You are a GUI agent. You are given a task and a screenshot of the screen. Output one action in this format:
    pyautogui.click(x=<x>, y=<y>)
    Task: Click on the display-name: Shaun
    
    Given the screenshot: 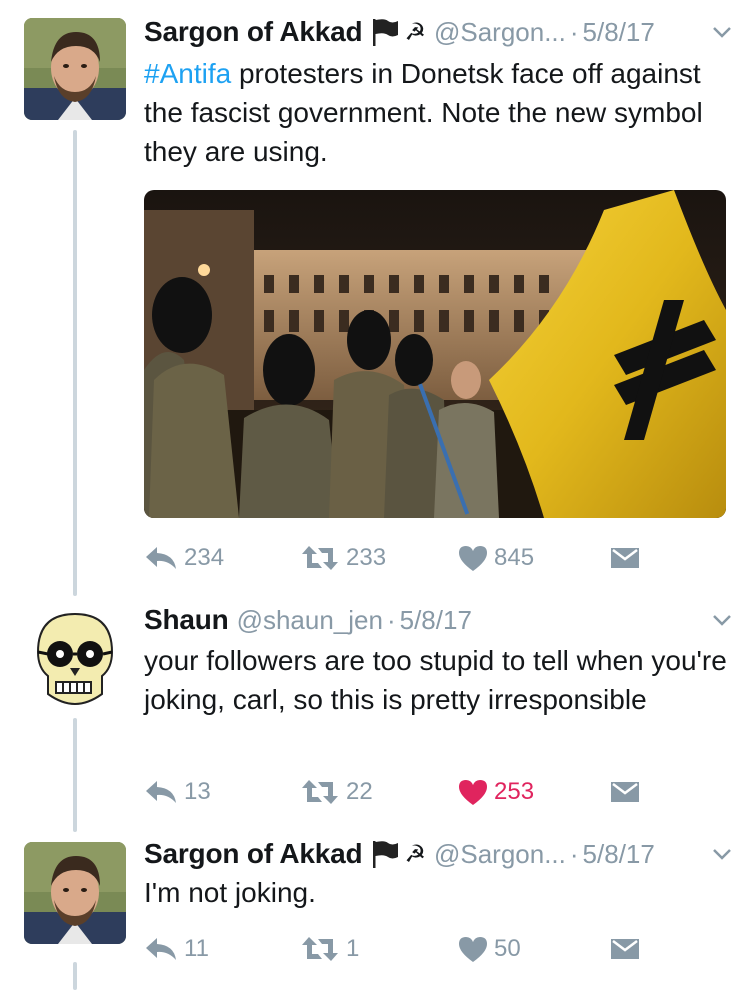 What is the action you would take?
    pyautogui.click(x=186, y=620)
    